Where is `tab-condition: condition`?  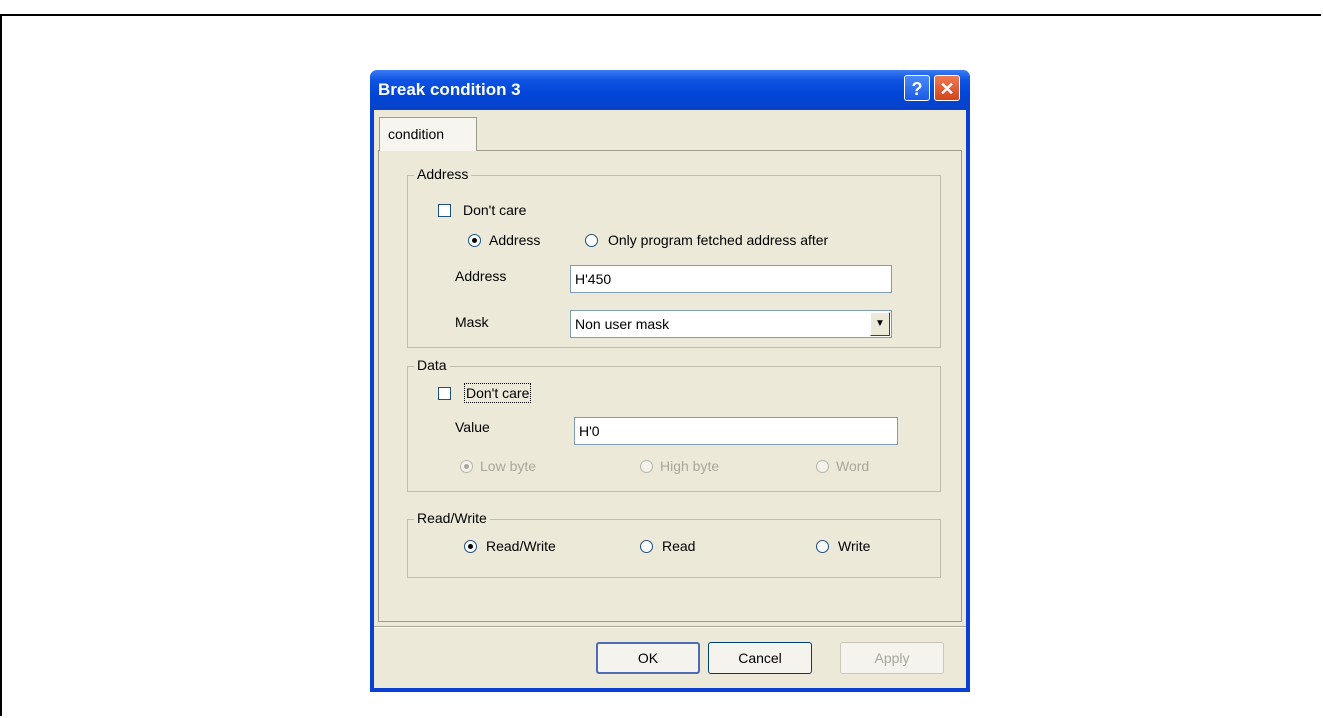 tab-condition: condition is located at coordinates (428, 134).